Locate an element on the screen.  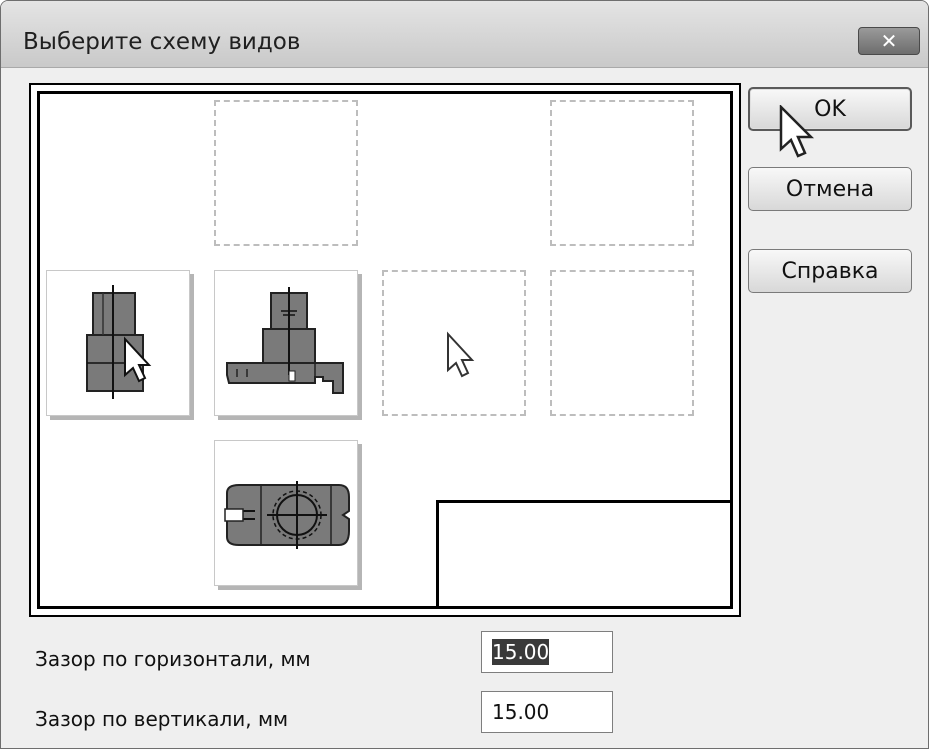
gap-vertical-label: Зазор по вертикали, мм is located at coordinates (162, 719).